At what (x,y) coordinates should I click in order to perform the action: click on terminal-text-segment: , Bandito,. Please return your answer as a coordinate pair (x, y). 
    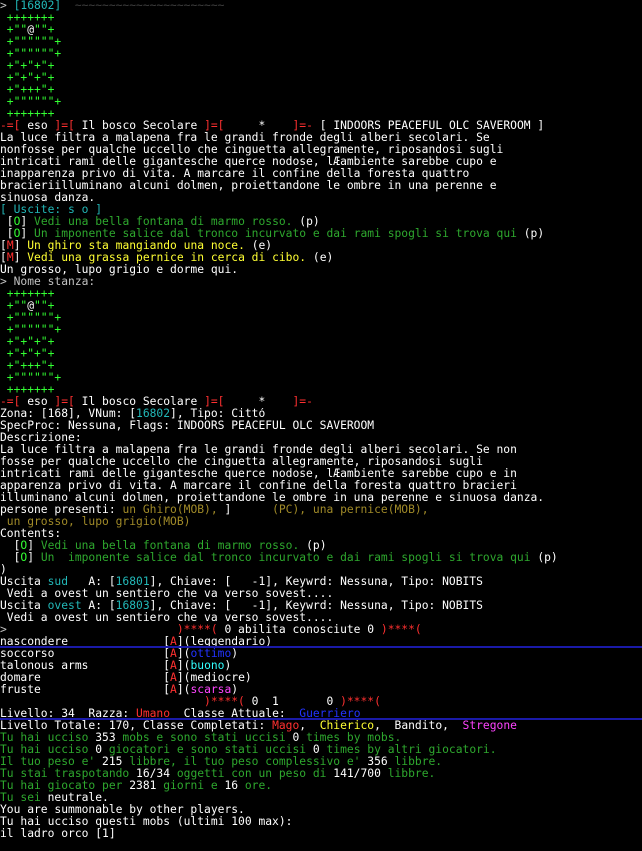
    Looking at the image, I should click on (418, 726).